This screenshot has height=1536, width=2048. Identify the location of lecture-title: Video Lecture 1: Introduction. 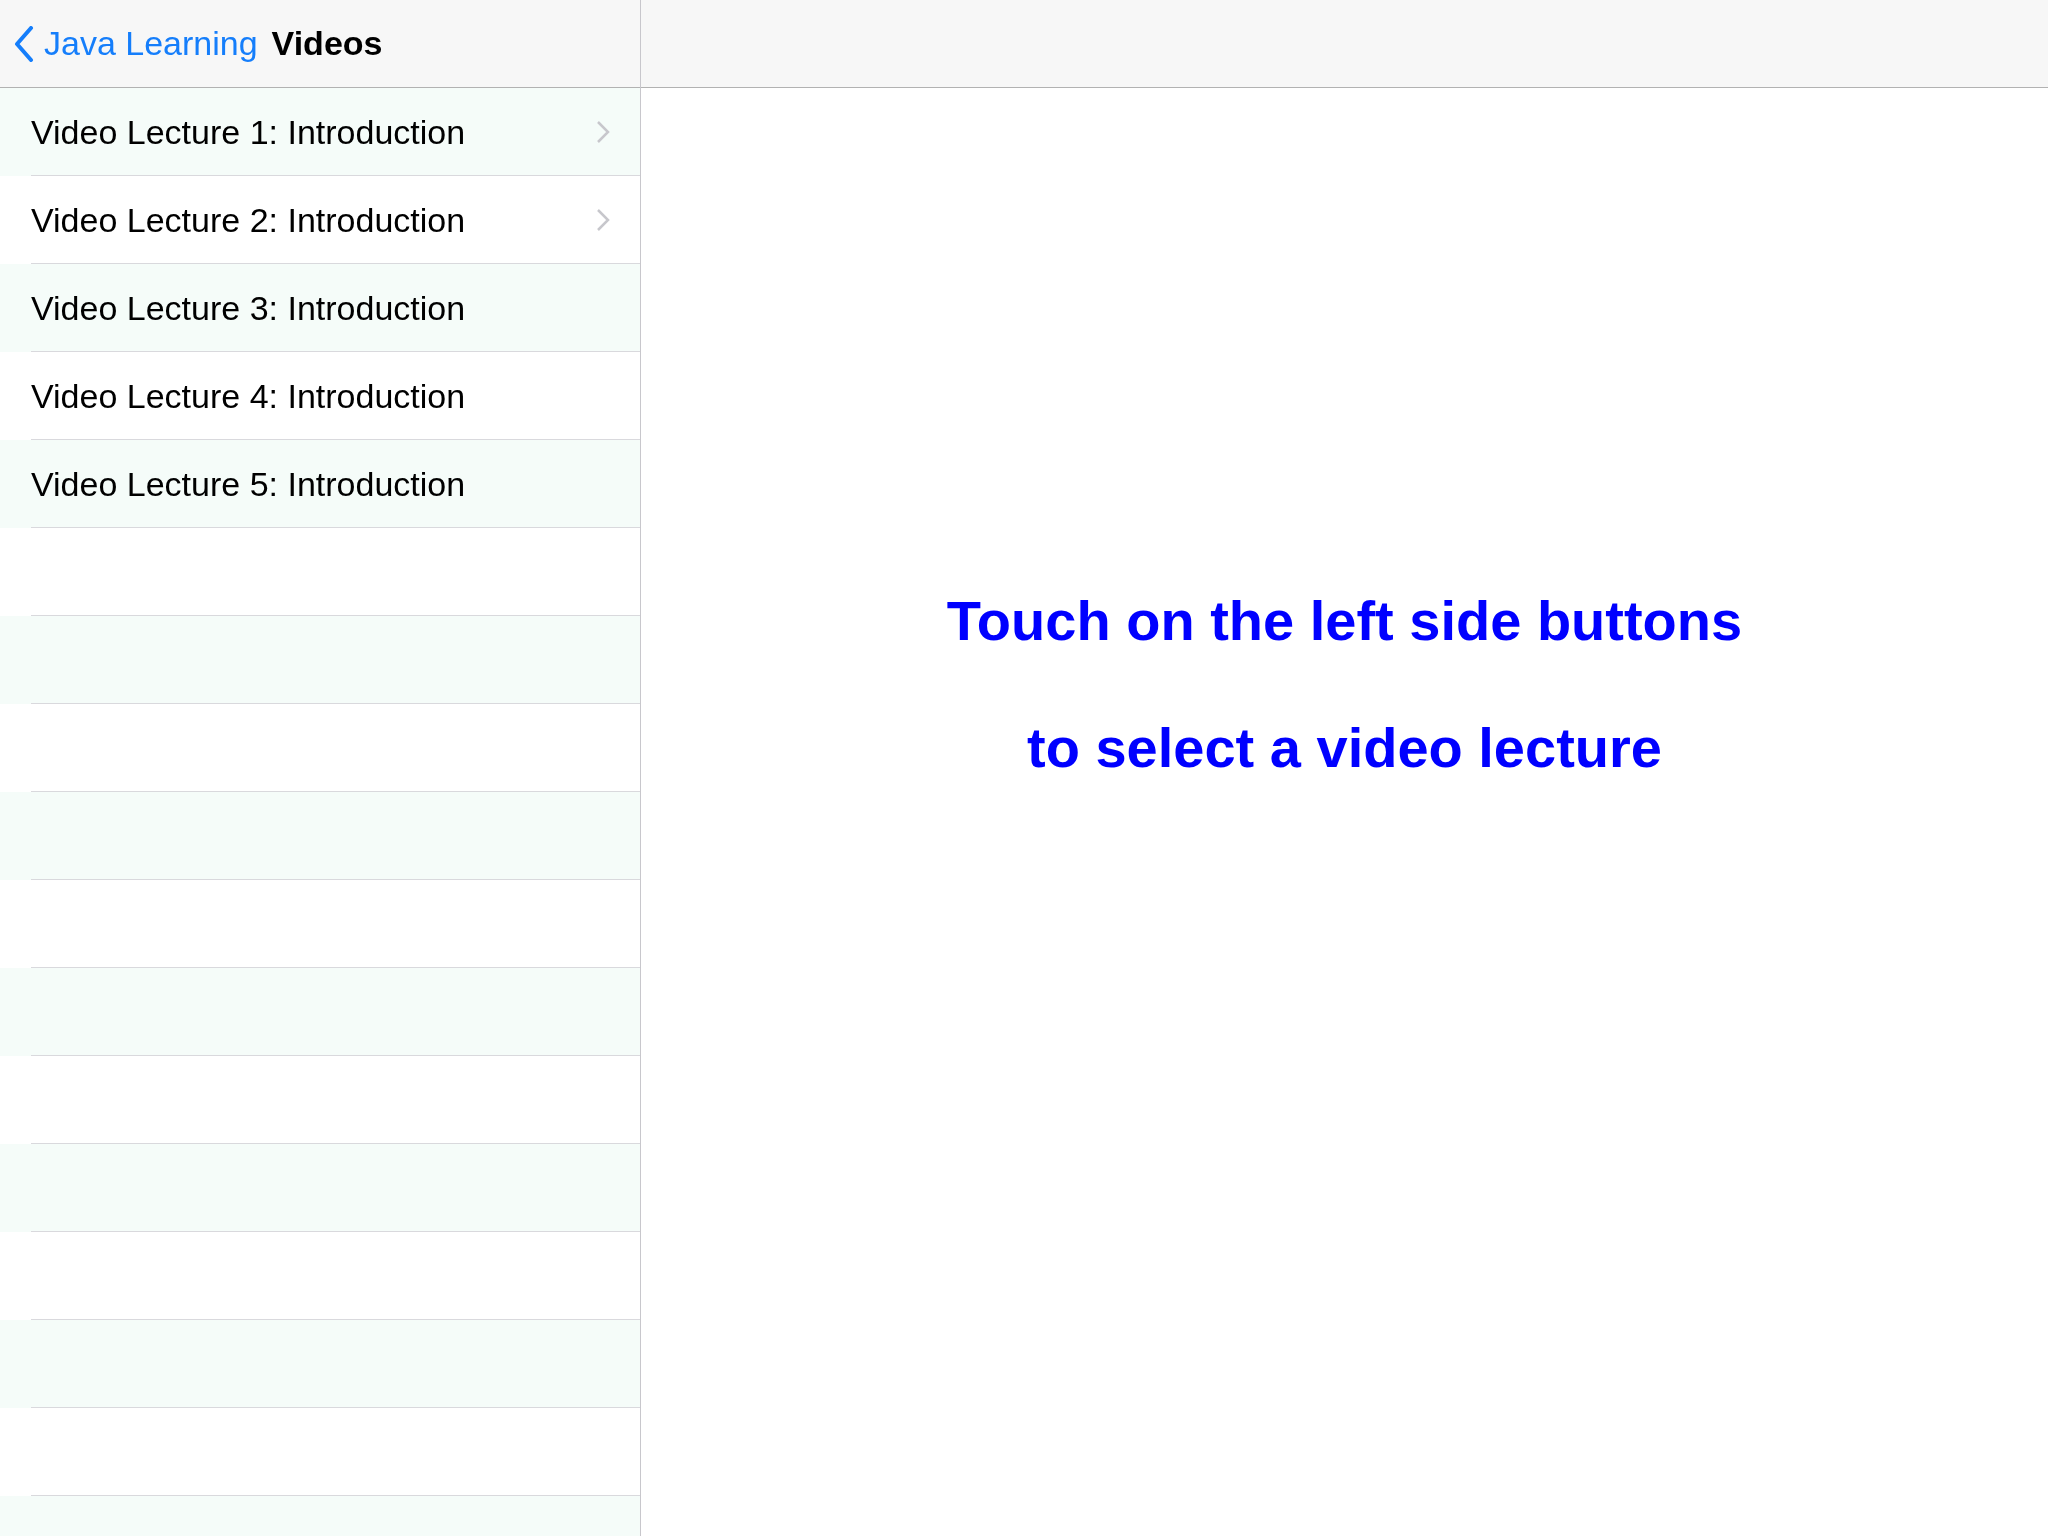
(249, 132).